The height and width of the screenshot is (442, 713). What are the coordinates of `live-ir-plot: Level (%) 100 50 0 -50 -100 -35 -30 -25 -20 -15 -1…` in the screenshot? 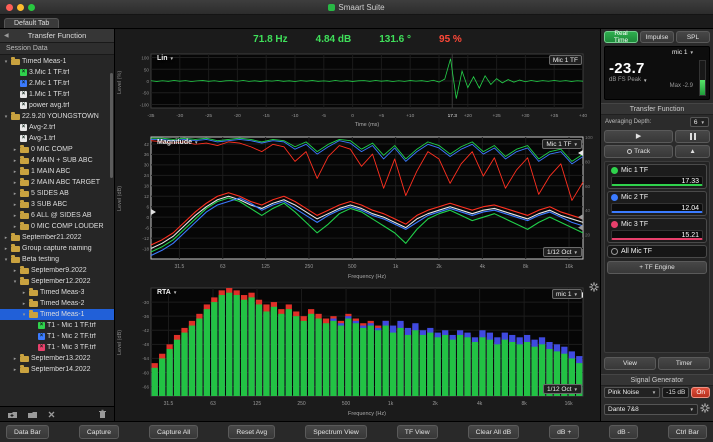 It's located at (357, 91).